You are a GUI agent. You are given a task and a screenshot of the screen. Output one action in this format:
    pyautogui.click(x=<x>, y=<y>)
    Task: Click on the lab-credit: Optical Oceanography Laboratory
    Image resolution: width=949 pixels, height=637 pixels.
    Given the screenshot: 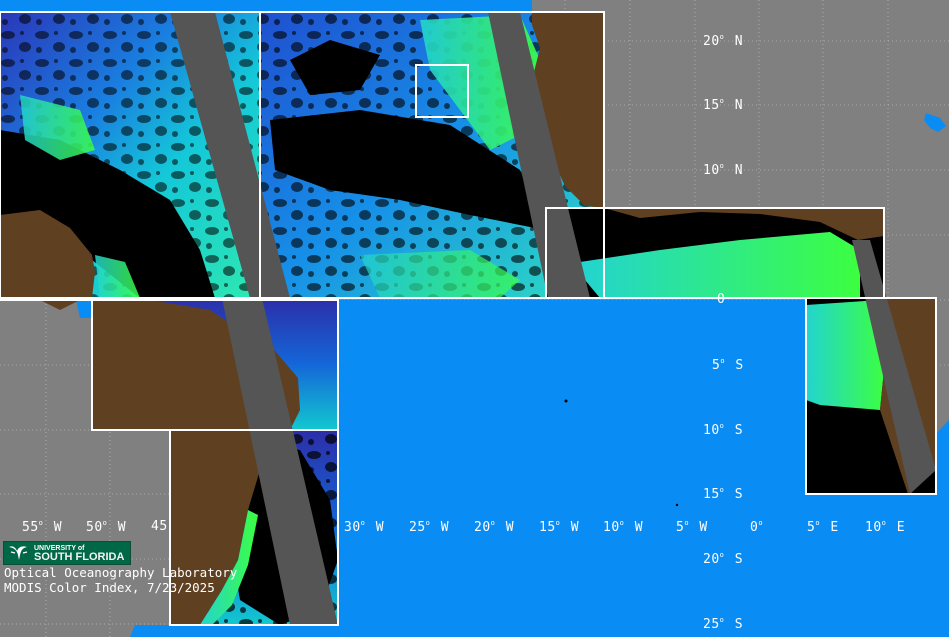 What is the action you would take?
    pyautogui.click(x=121, y=572)
    